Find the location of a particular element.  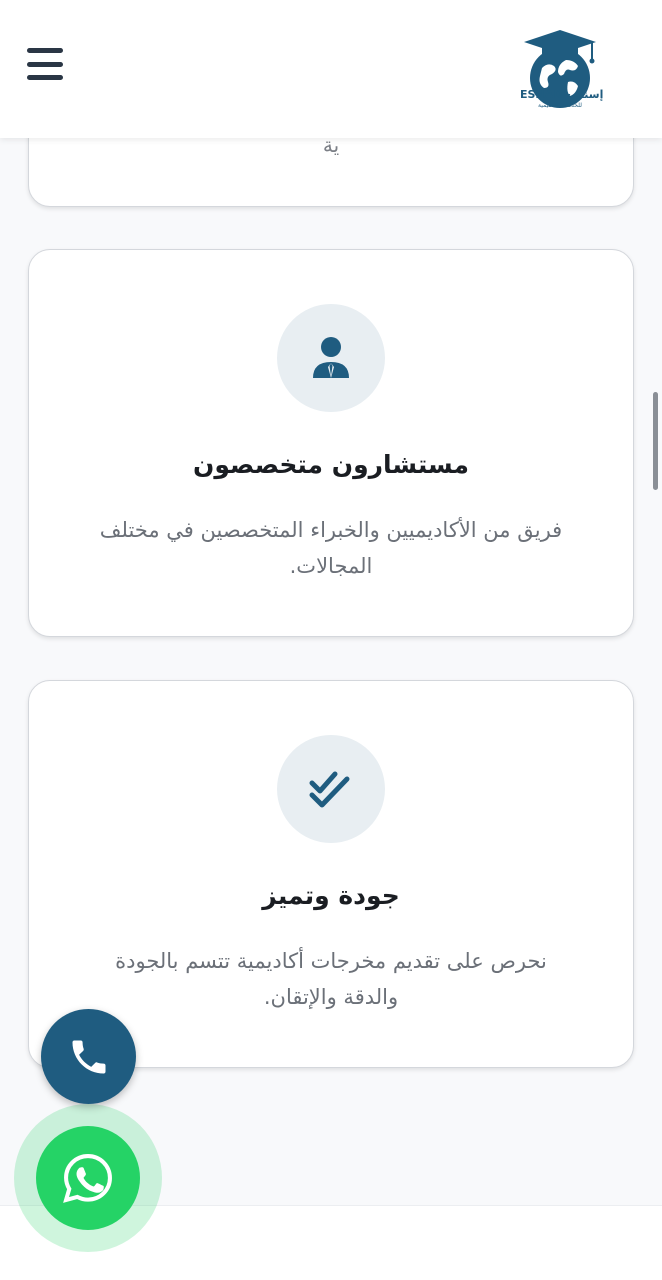

phone-call-button is located at coordinates (88, 1056).